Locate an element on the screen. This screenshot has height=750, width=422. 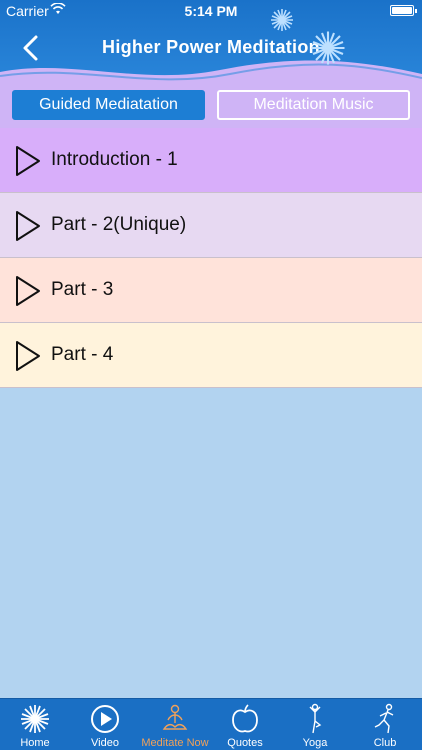
tabbar-label: Club is located at coordinates (385, 743).